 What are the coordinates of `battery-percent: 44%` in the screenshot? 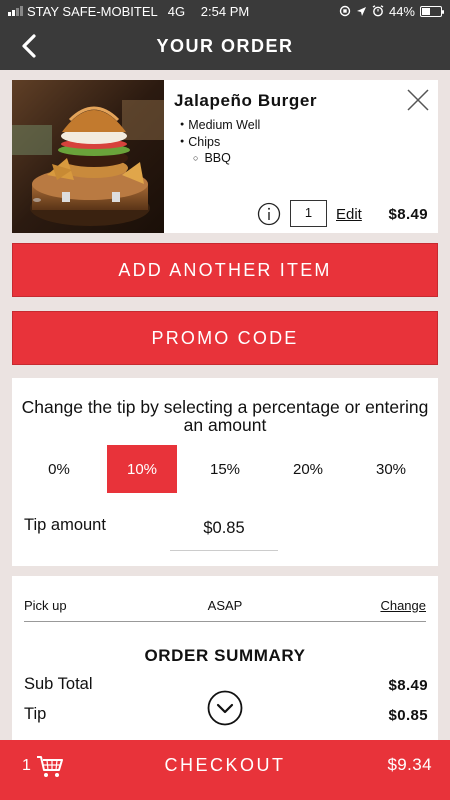 It's located at (401, 11).